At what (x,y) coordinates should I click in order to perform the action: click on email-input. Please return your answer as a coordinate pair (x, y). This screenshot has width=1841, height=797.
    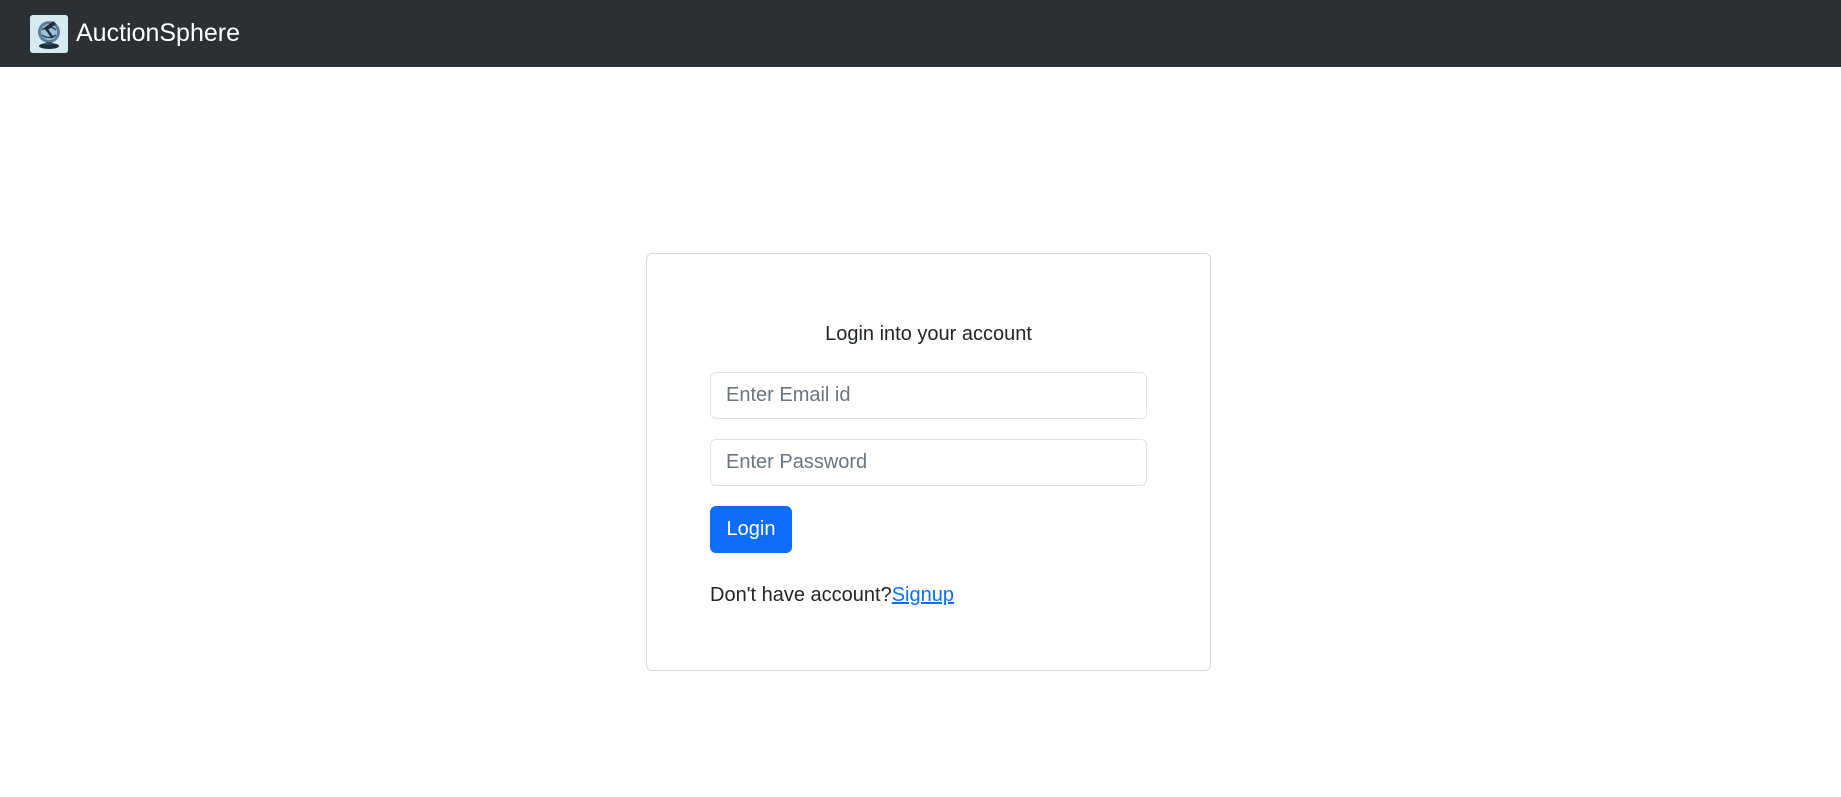
    Looking at the image, I should click on (928, 395).